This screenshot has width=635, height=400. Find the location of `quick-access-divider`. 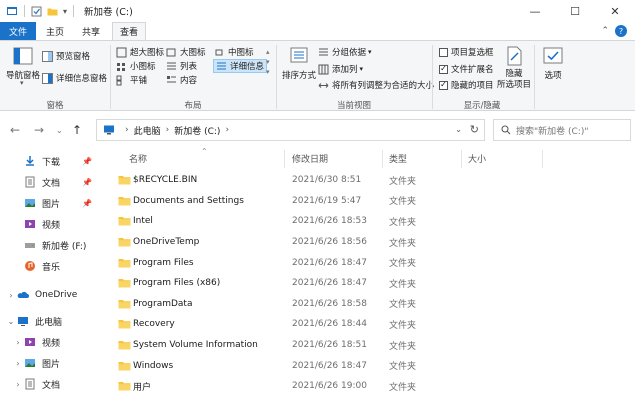

quick-access-divider is located at coordinates (24, 11).